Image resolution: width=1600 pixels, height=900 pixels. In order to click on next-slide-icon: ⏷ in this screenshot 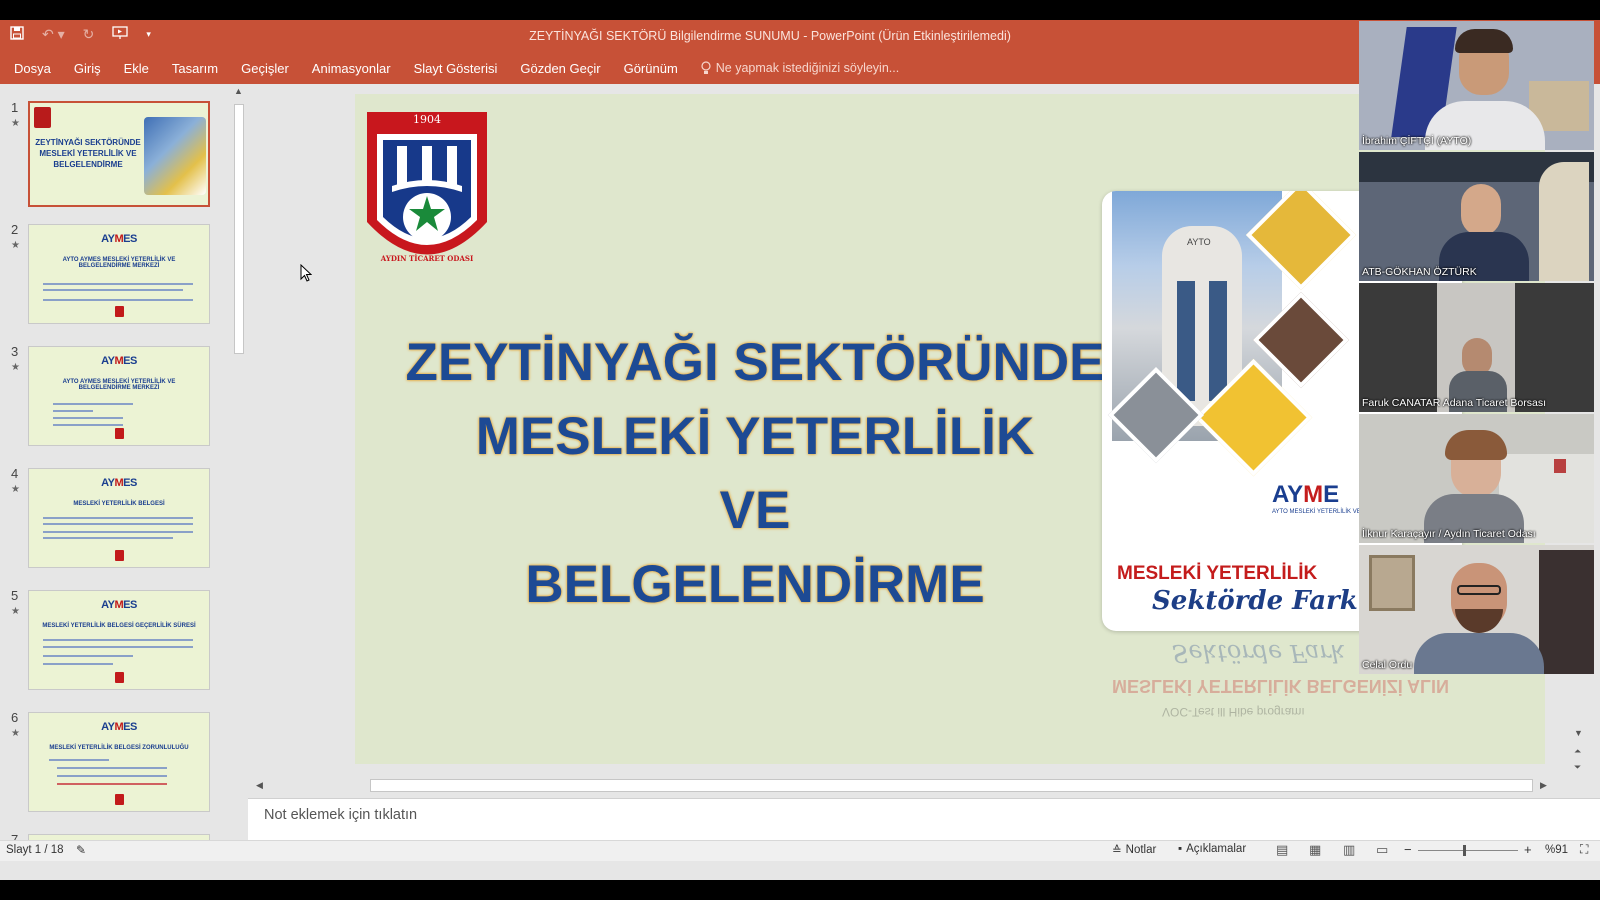, I will do `click(1577, 767)`.